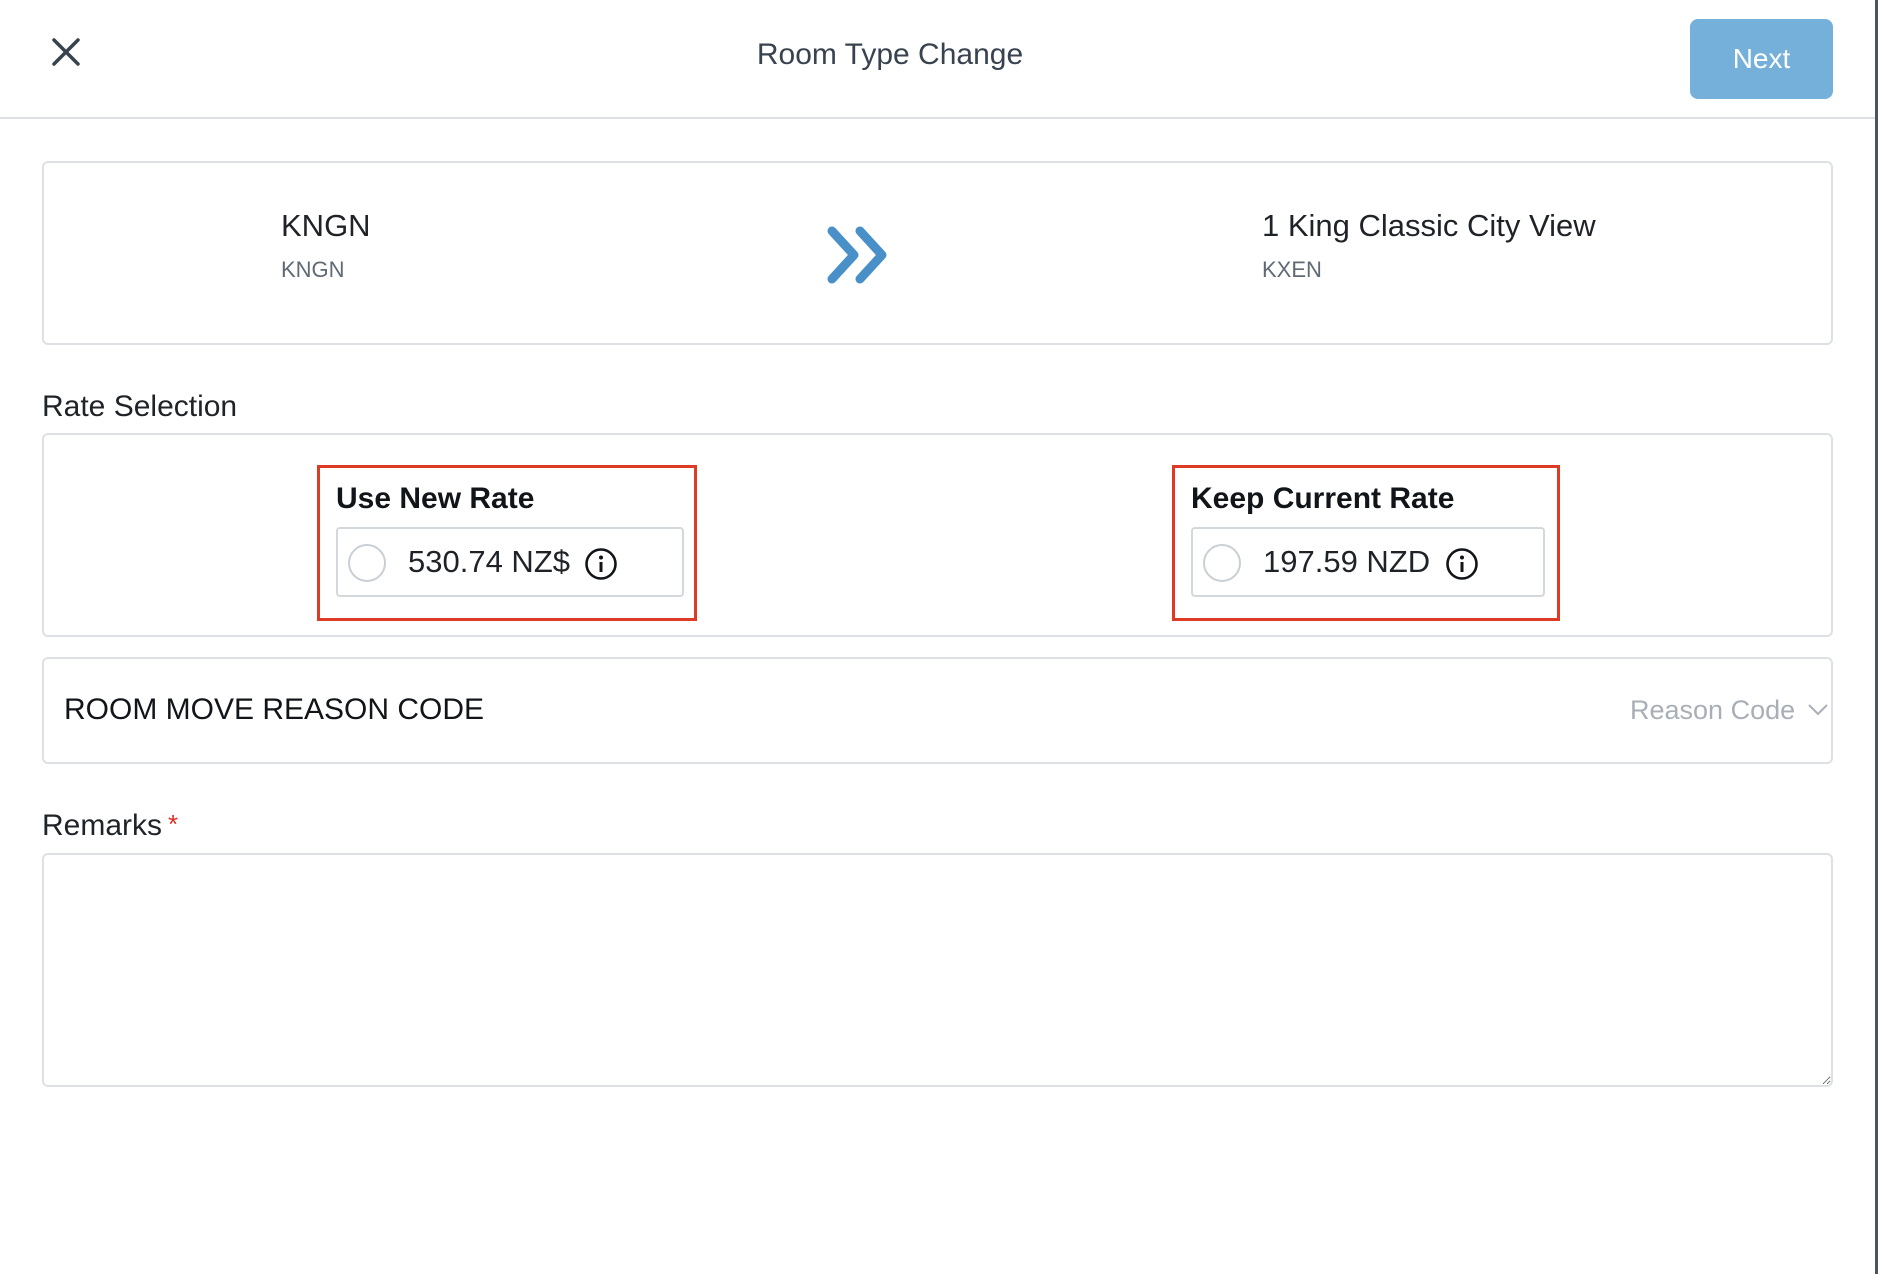 The width and height of the screenshot is (1878, 1274). I want to click on new-room-name: 1 King Classic City View, so click(1429, 225).